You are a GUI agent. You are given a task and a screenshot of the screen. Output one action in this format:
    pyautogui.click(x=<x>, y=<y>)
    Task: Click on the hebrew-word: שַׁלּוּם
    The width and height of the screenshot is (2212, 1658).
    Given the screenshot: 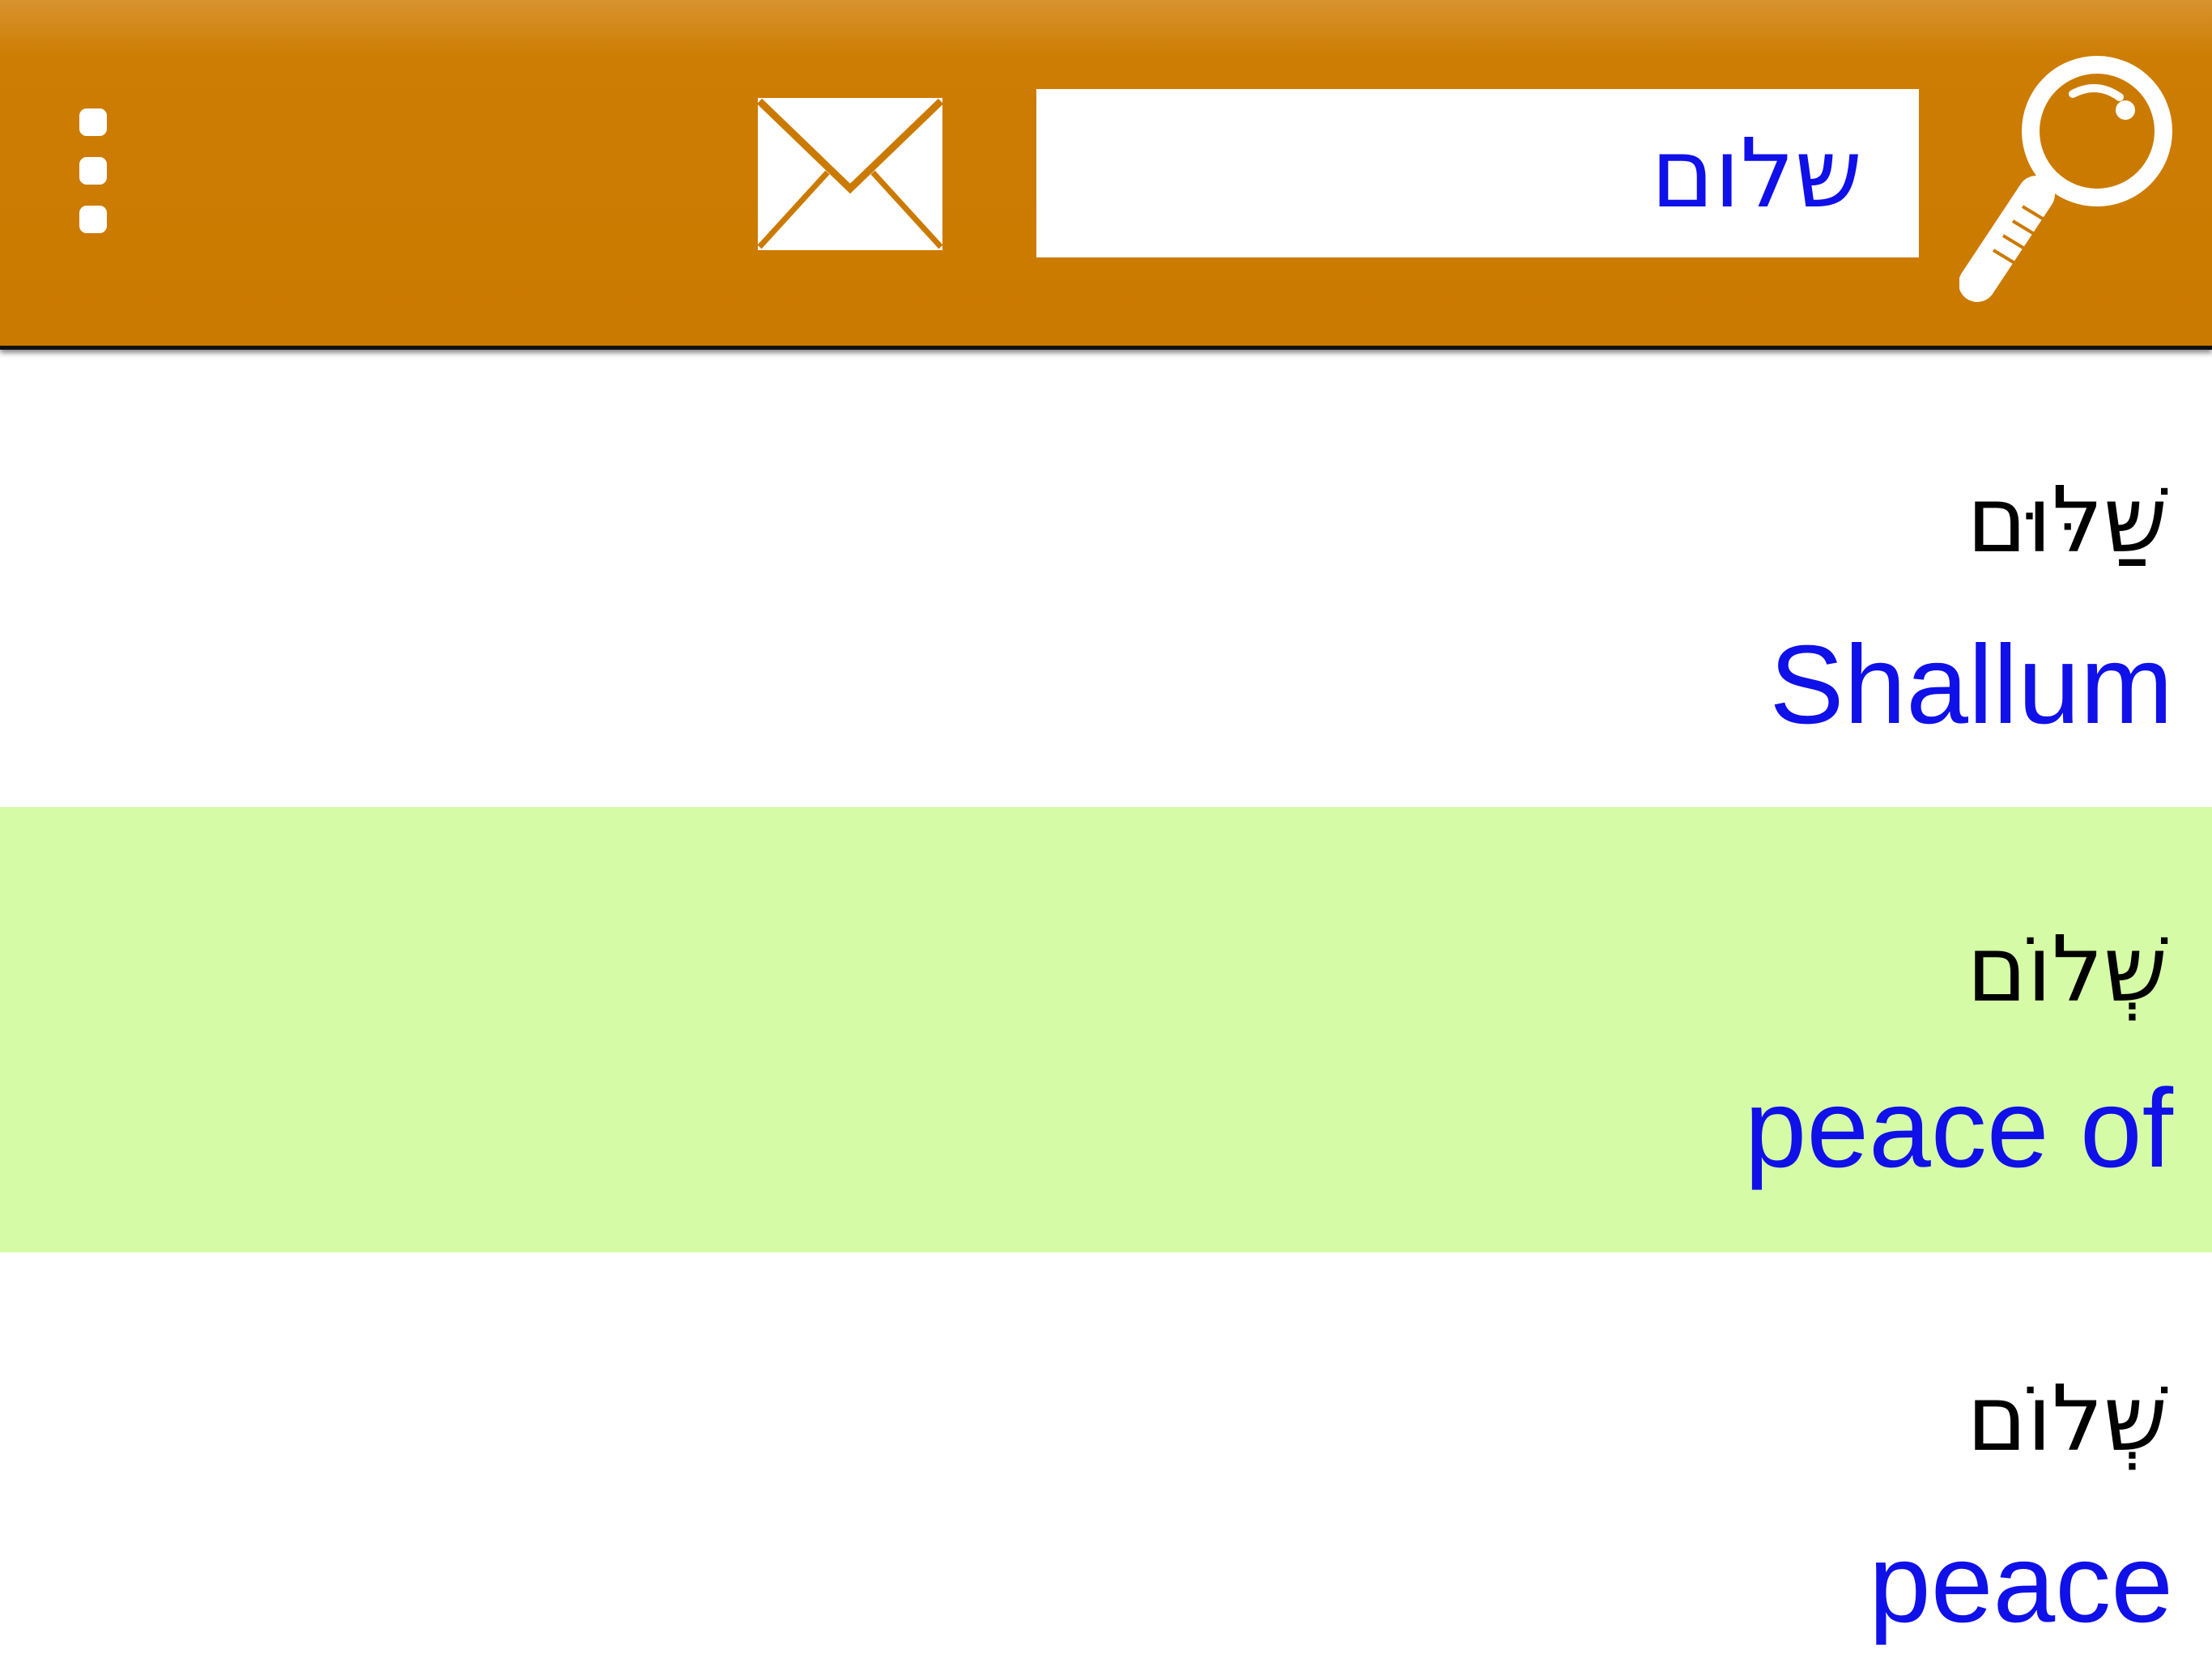 What is the action you would take?
    pyautogui.click(x=2067, y=520)
    